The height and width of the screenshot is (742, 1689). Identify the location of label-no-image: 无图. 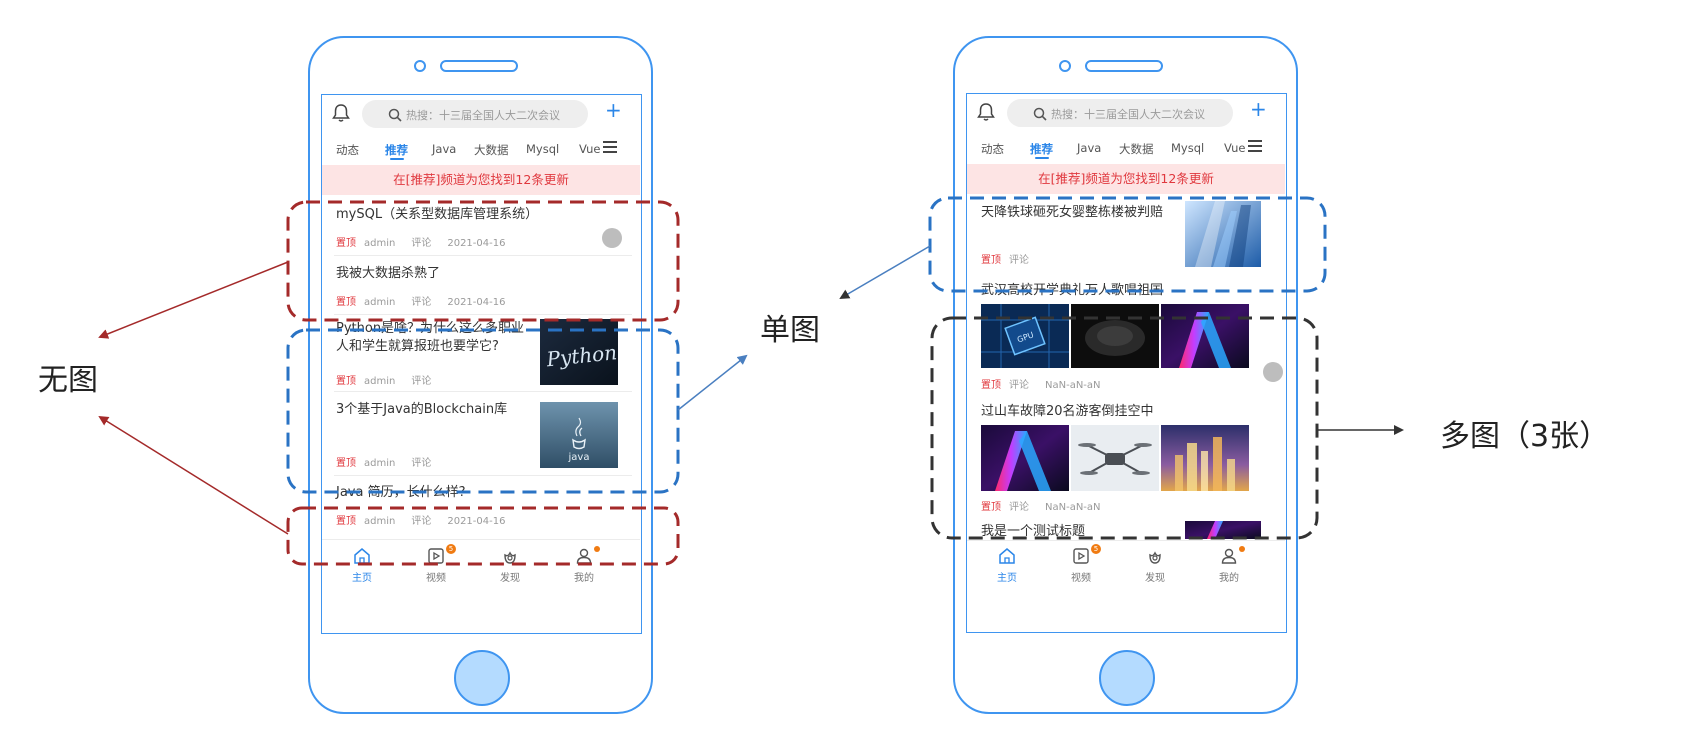
(68, 380).